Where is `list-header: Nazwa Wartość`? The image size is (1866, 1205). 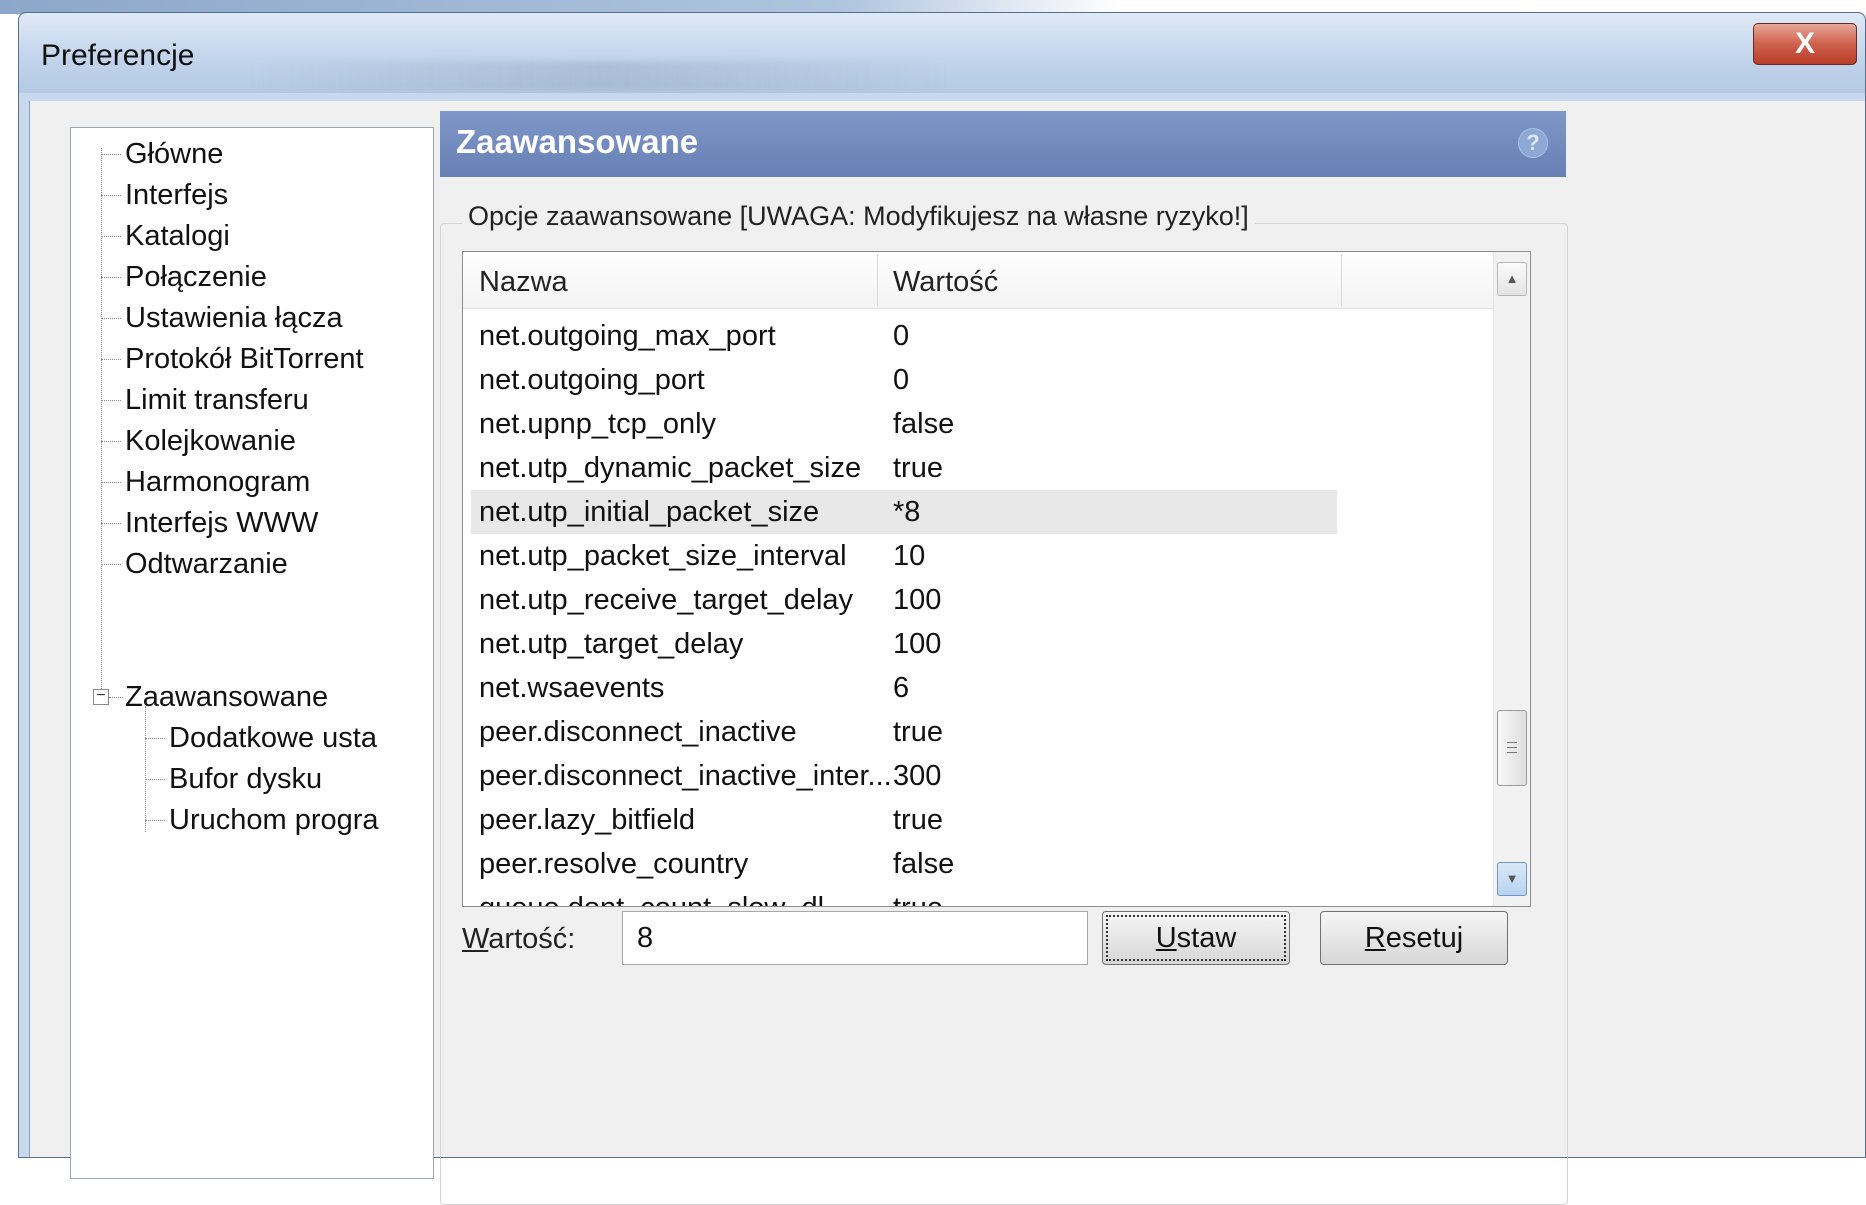
list-header: Nazwa Wartość is located at coordinates (978, 280).